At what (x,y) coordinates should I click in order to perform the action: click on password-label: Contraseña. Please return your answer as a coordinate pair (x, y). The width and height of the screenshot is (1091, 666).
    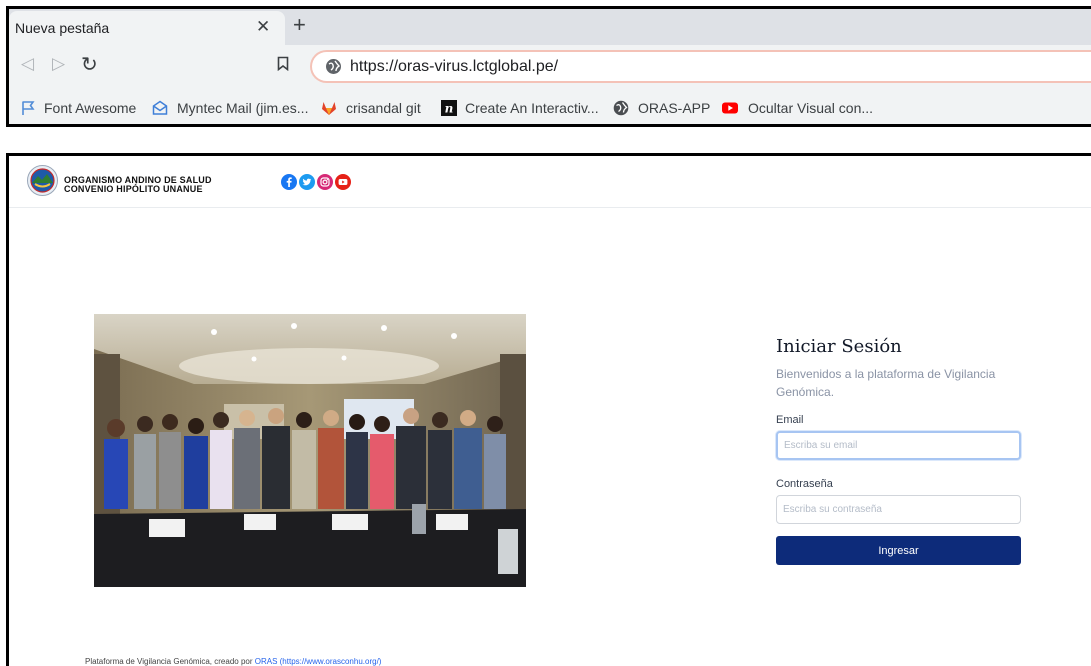
    Looking at the image, I should click on (804, 484).